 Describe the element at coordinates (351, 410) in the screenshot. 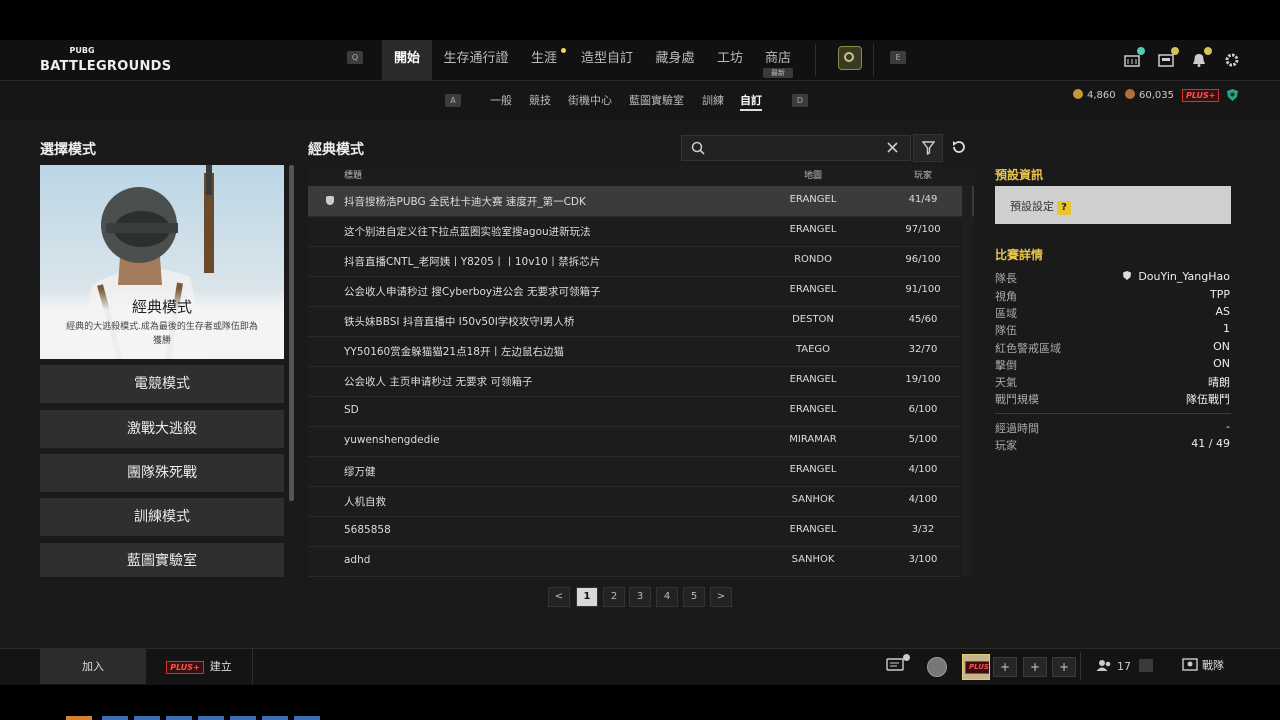

I see `row-title: SD` at that location.